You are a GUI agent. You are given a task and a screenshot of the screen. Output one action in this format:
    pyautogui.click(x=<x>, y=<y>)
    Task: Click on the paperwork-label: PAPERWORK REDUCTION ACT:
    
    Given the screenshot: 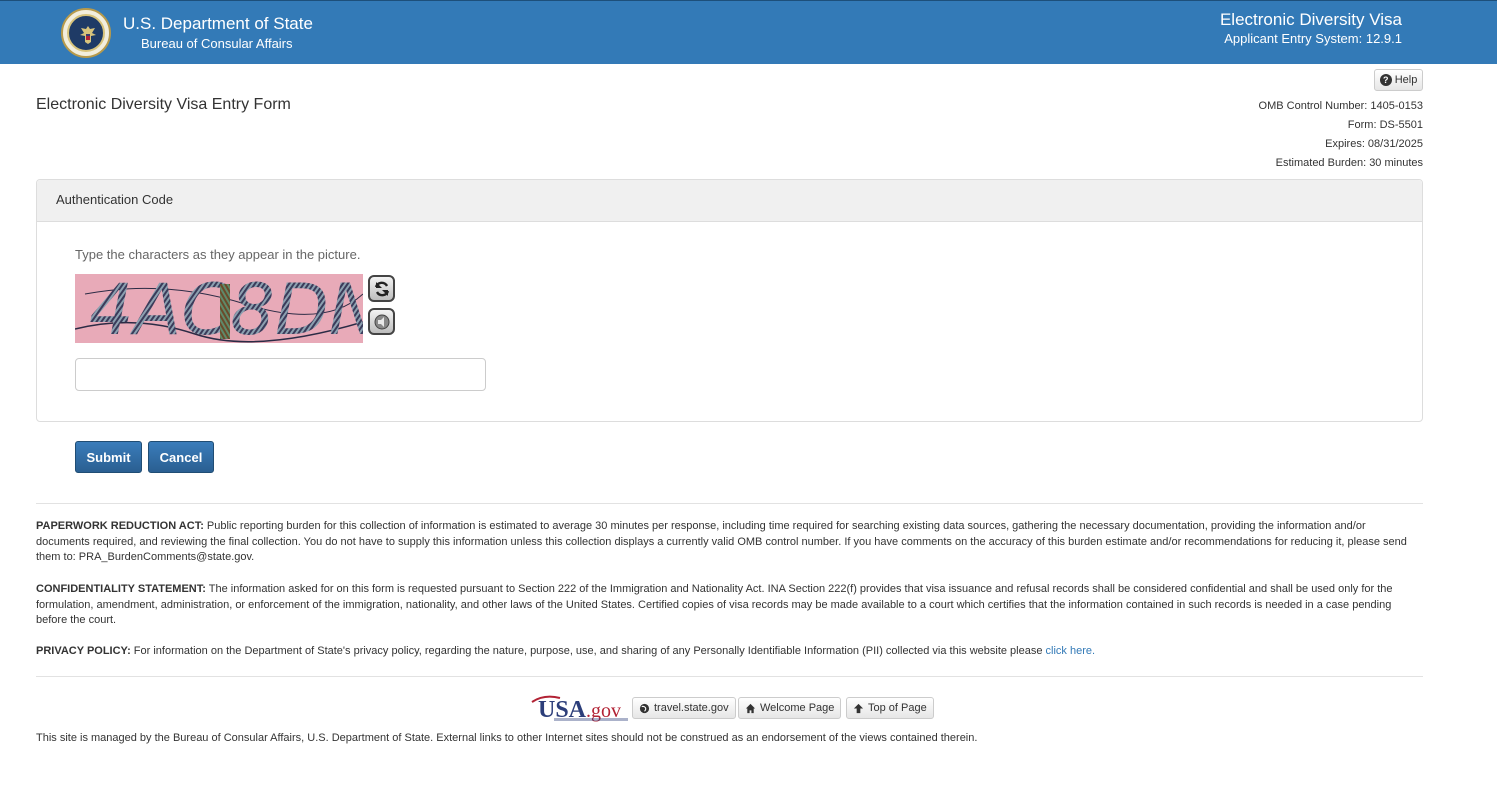 What is the action you would take?
    pyautogui.click(x=120, y=526)
    